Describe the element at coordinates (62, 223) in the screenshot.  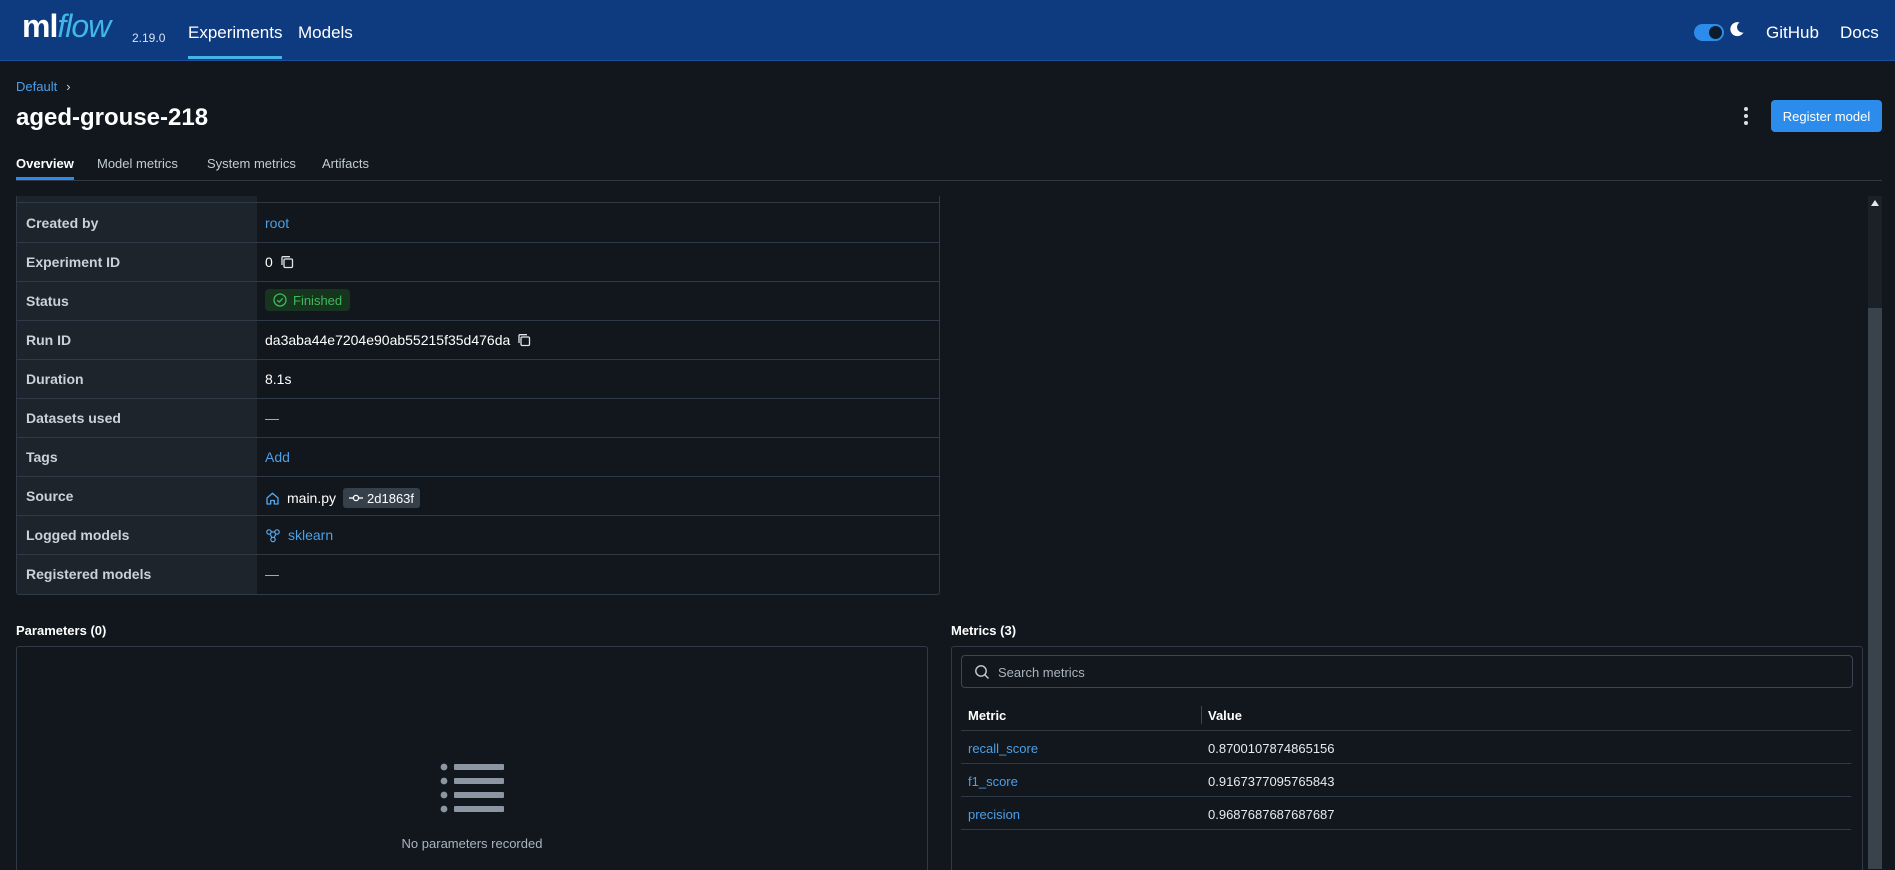
I see `detail-label: Created by` at that location.